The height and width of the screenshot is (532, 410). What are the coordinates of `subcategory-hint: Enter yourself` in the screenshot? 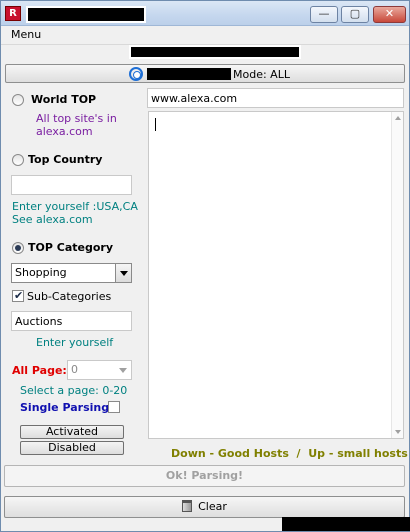 It's located at (75, 342).